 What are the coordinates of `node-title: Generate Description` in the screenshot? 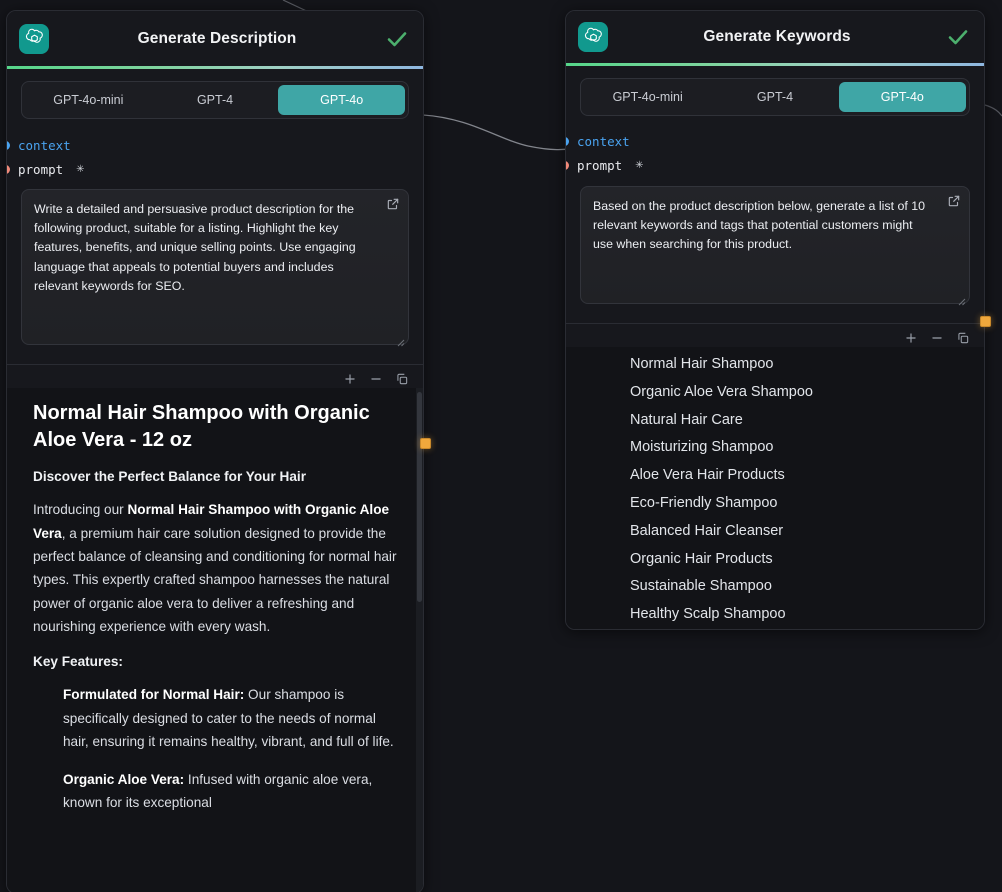 It's located at (217, 38).